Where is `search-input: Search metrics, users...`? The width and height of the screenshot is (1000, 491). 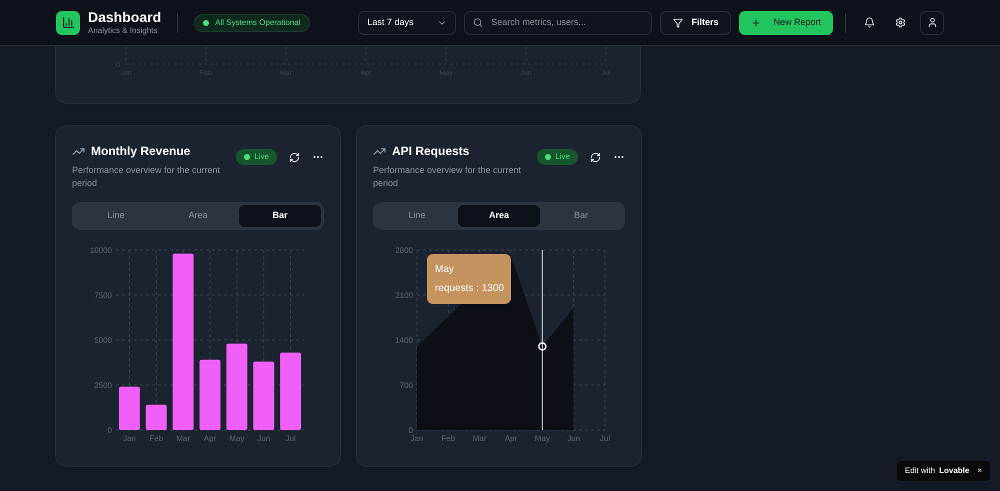
search-input: Search metrics, users... is located at coordinates (567, 23).